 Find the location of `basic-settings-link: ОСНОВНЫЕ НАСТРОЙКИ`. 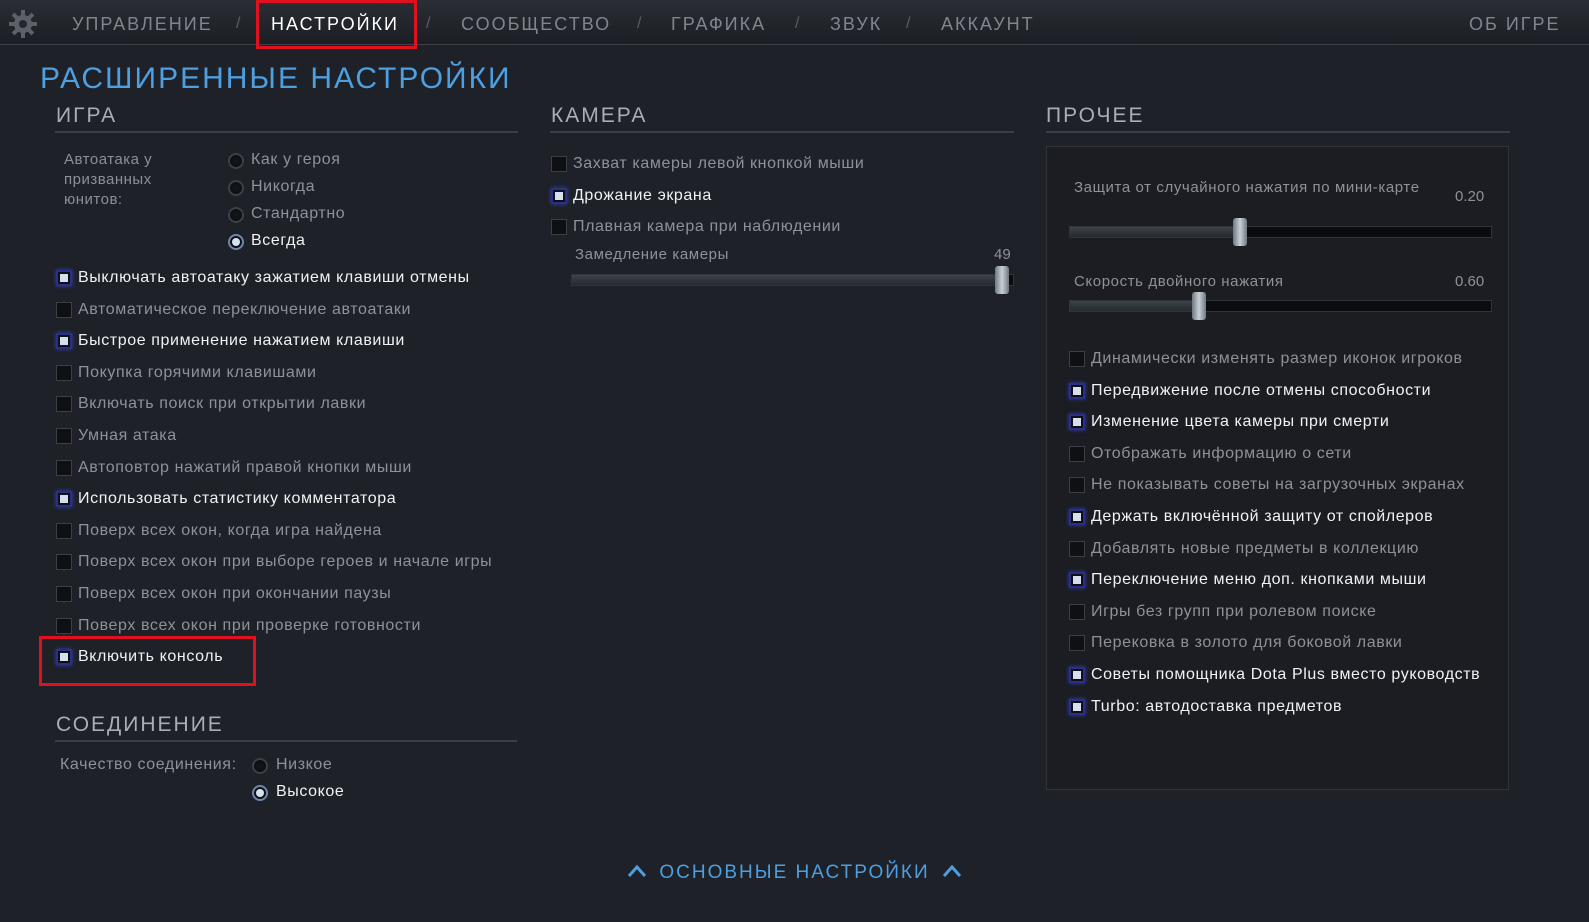

basic-settings-link: ОСНОВНЫЕ НАСТРОЙКИ is located at coordinates (794, 873).